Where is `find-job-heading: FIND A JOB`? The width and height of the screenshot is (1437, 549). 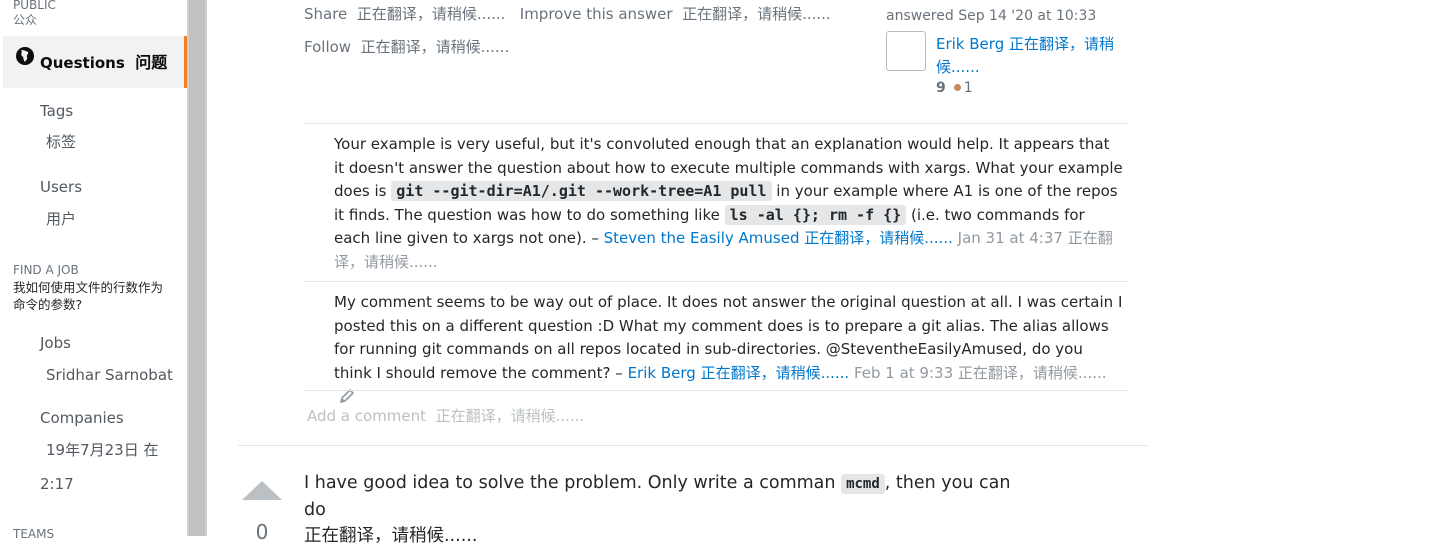 find-job-heading: FIND A JOB is located at coordinates (46, 270).